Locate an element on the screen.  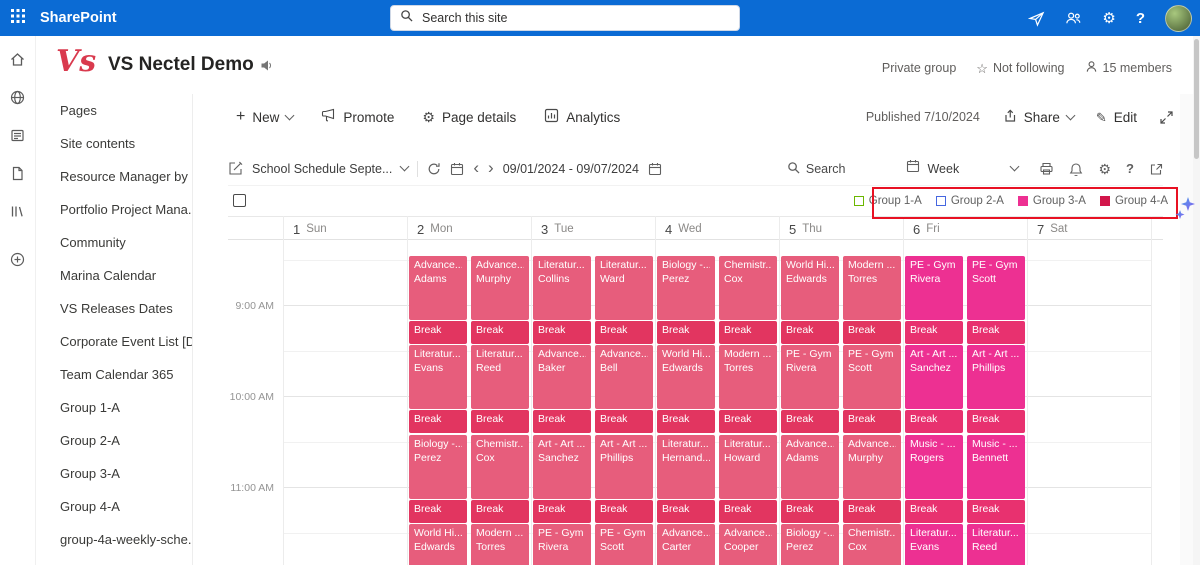
edit-button: ✎ Edit is located at coordinates (1116, 117).